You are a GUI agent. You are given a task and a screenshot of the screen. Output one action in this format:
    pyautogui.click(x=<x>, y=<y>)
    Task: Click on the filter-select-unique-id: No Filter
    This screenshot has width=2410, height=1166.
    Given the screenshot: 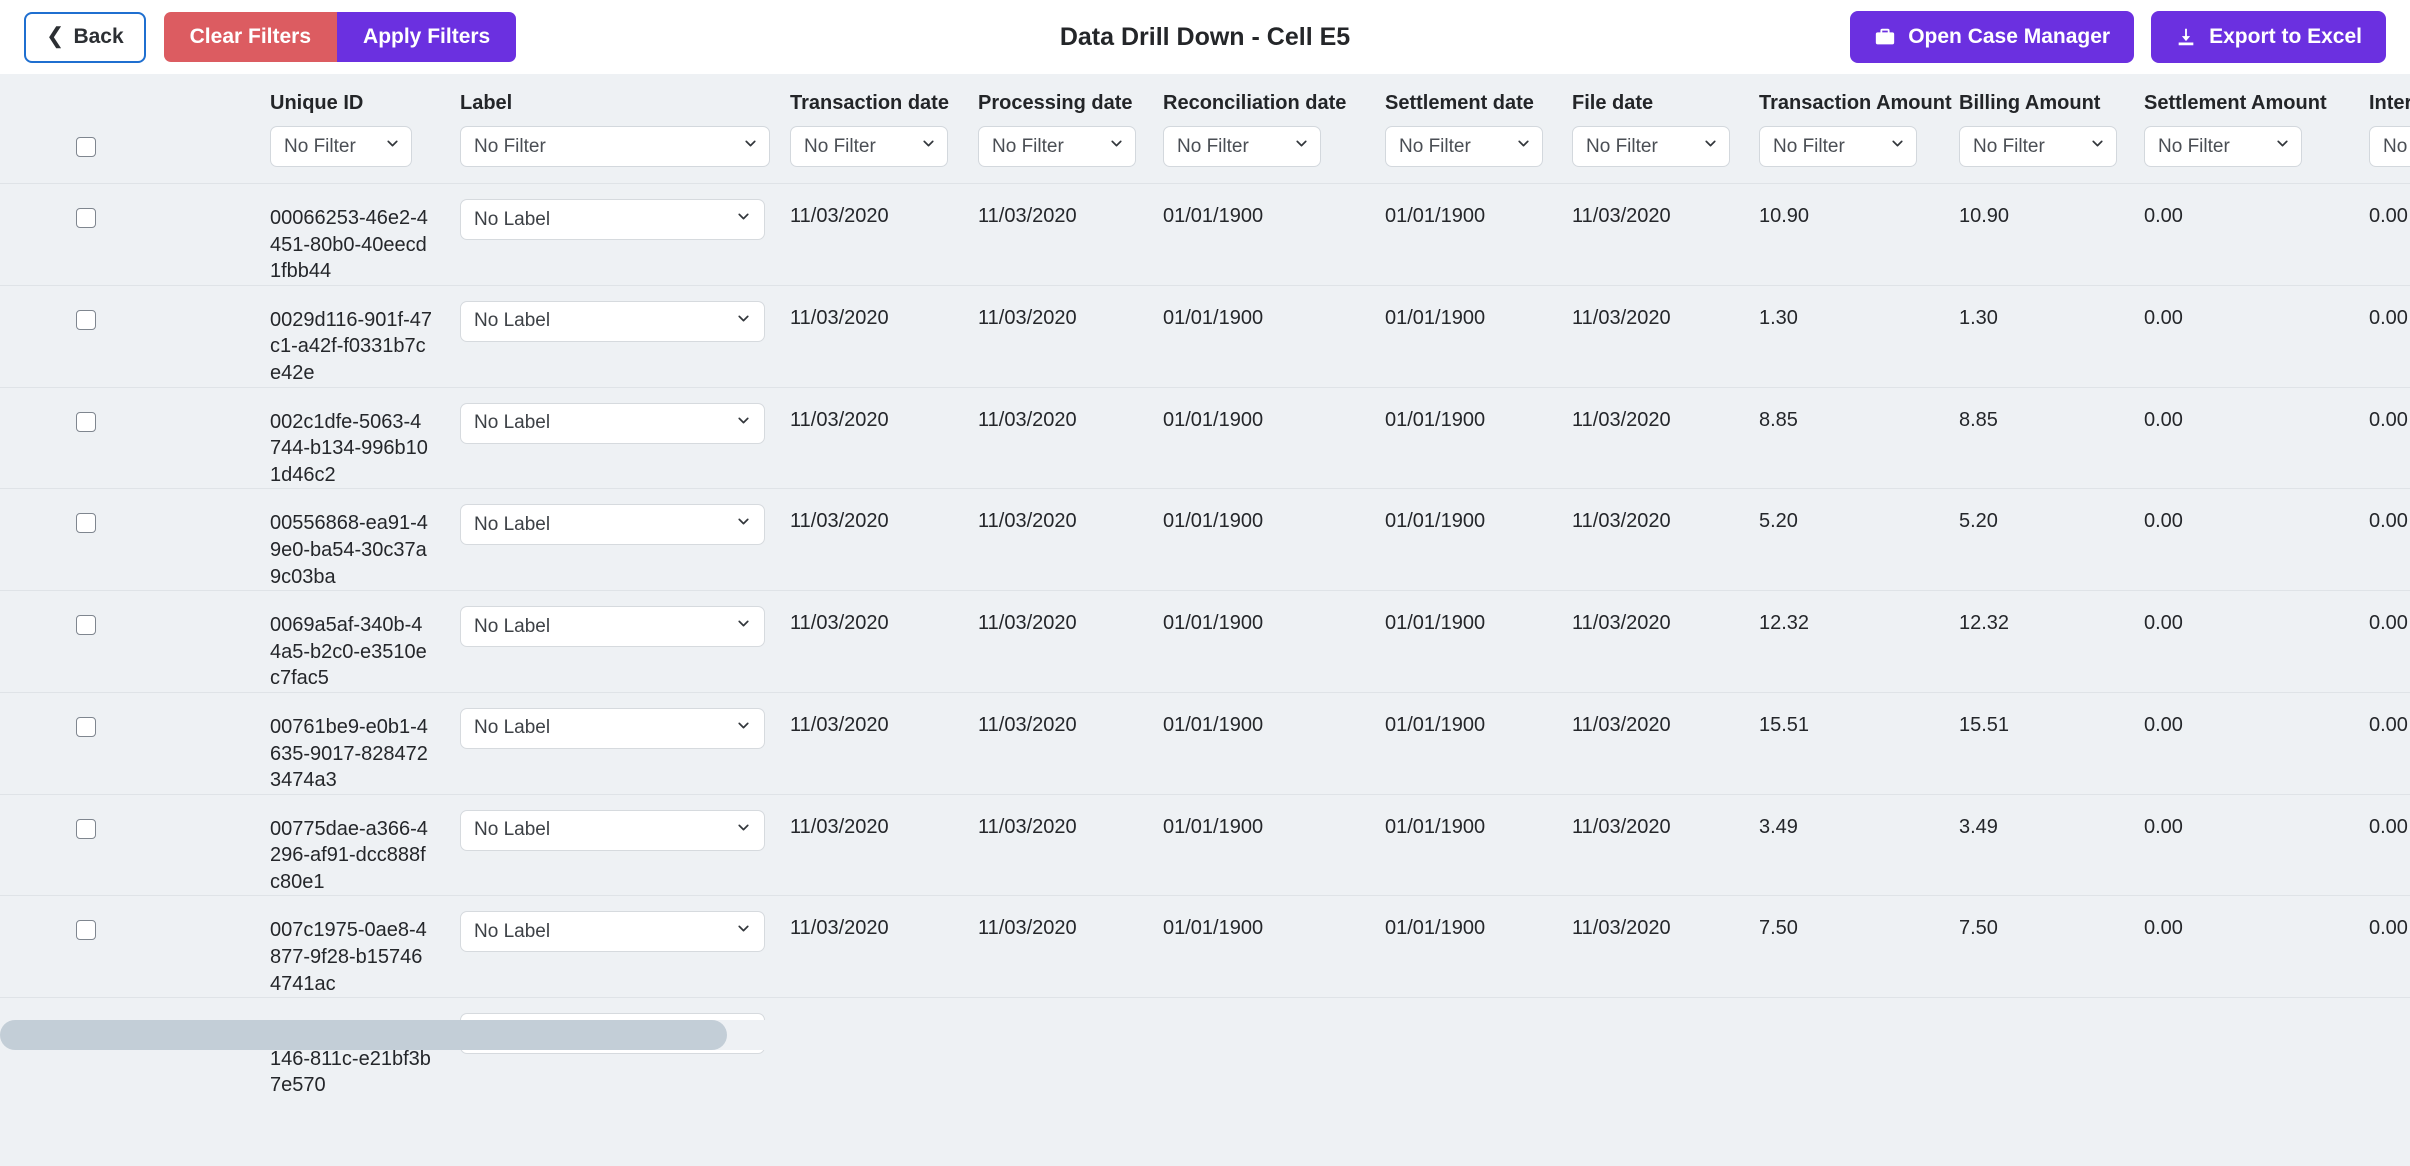 What is the action you would take?
    pyautogui.click(x=341, y=146)
    